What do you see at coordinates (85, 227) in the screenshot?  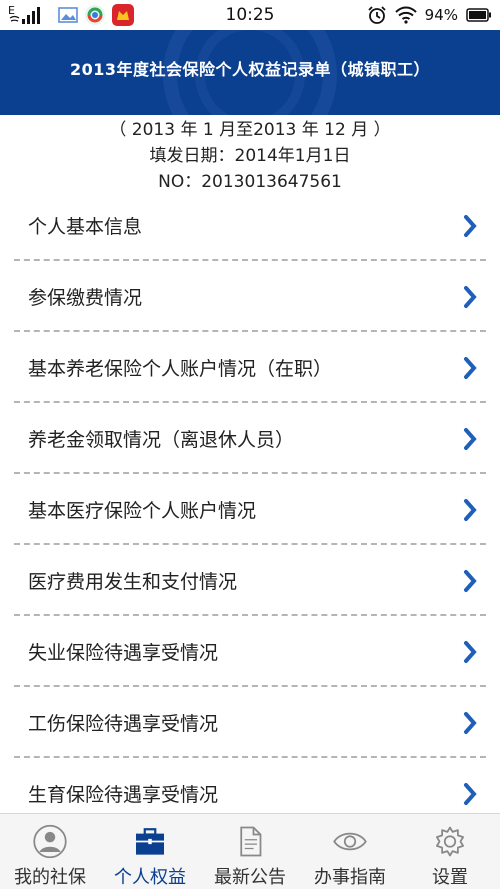 I see `menu-item-label: 个人基本信息` at bounding box center [85, 227].